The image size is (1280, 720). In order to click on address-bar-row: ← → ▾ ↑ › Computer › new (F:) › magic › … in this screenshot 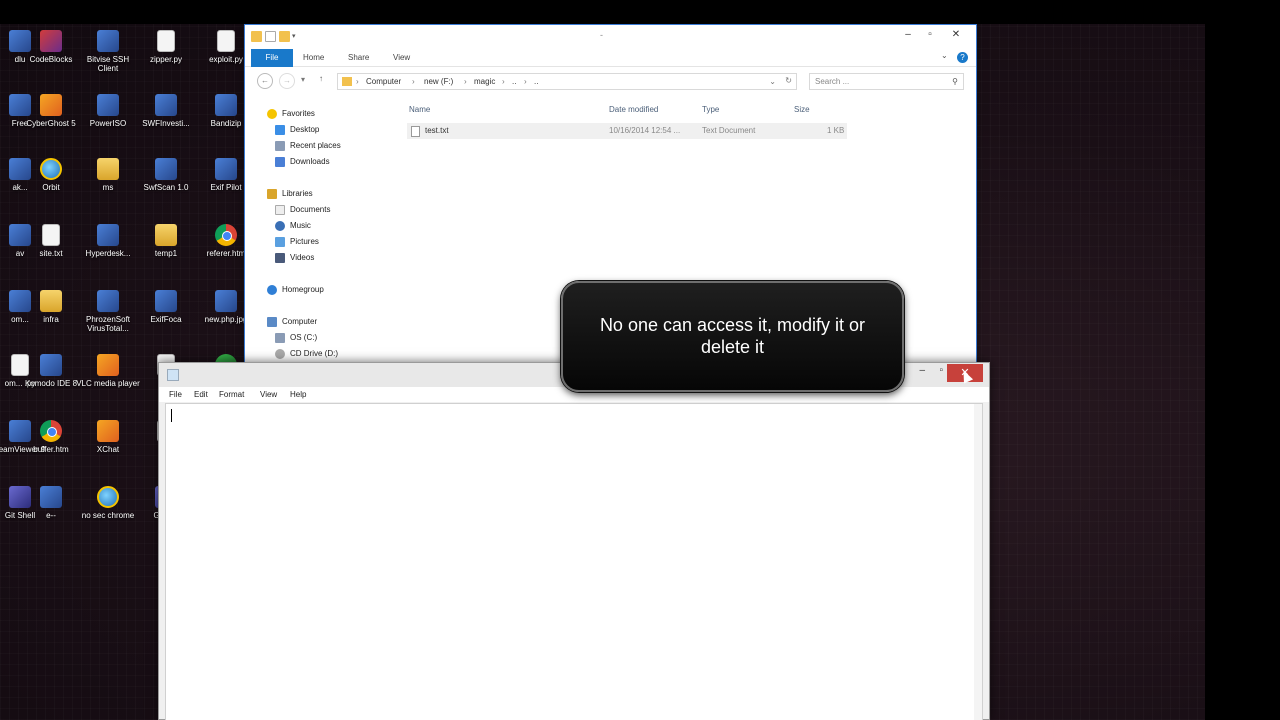, I will do `click(610, 81)`.